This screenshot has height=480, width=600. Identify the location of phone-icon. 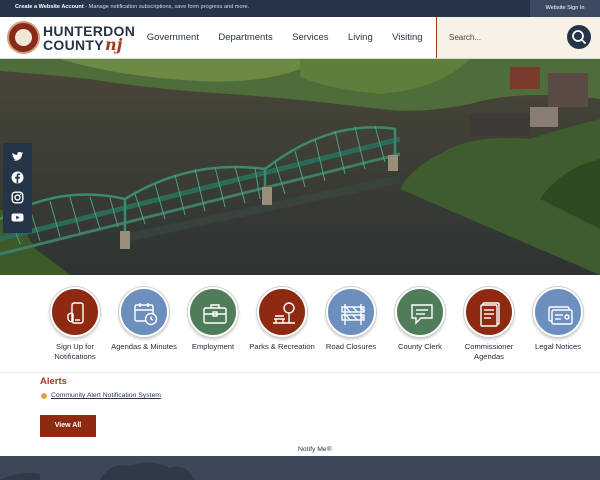
(75, 313).